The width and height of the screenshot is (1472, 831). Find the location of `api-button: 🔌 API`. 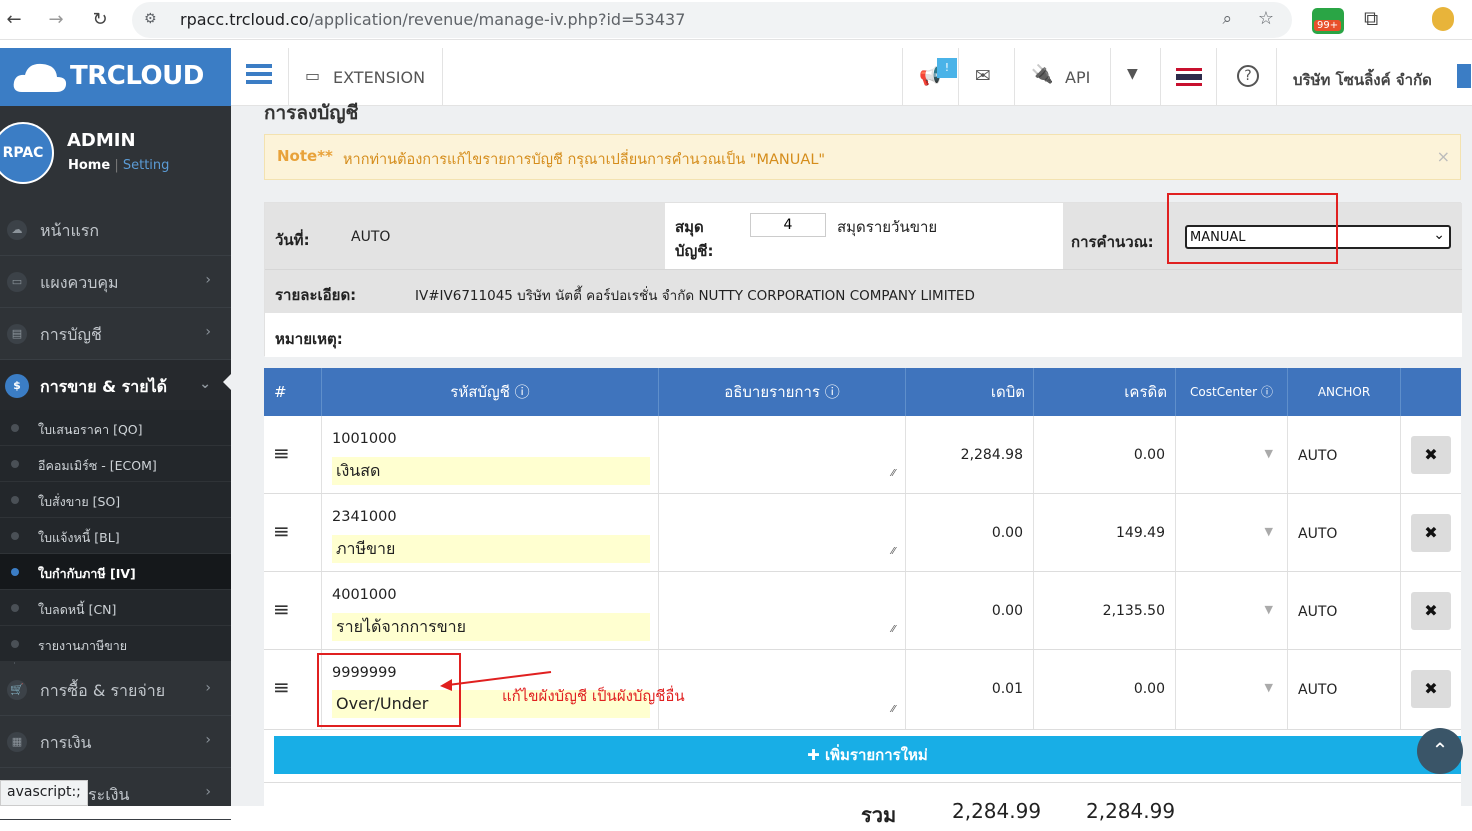

api-button: 🔌 API is located at coordinates (1062, 77).